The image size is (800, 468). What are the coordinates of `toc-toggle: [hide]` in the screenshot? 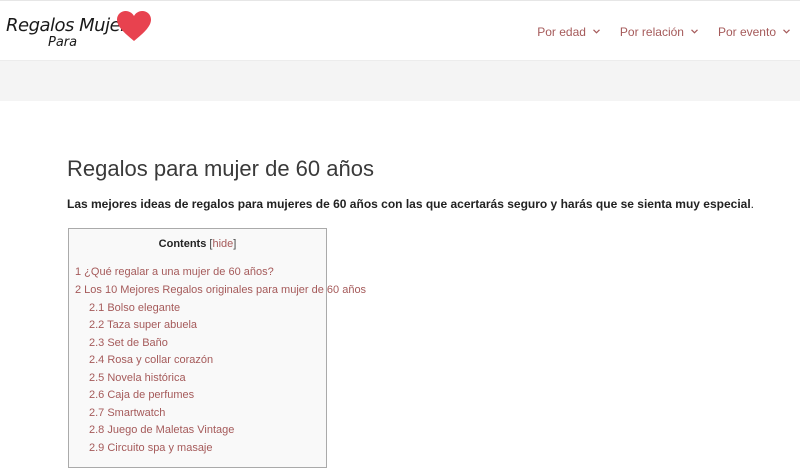 It's located at (222, 244).